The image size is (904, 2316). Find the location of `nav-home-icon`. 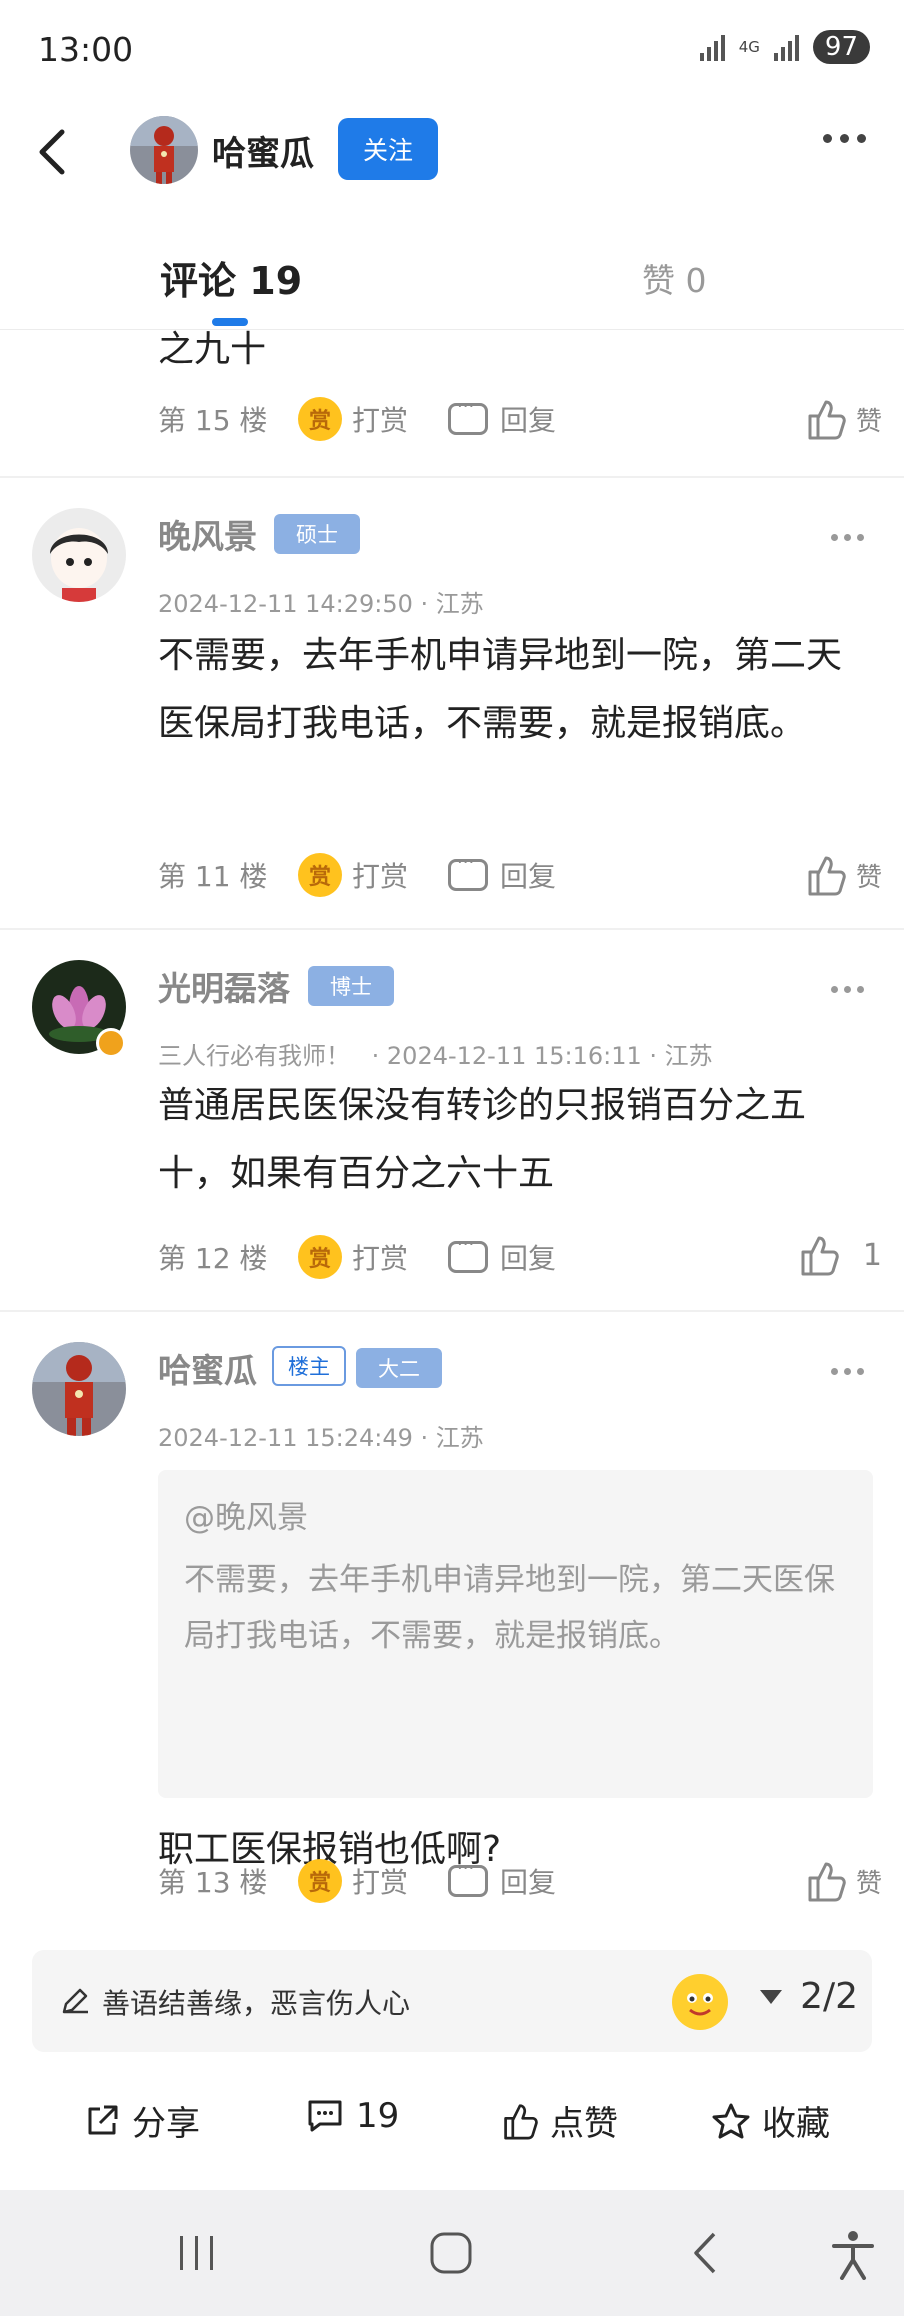

nav-home-icon is located at coordinates (451, 2253).